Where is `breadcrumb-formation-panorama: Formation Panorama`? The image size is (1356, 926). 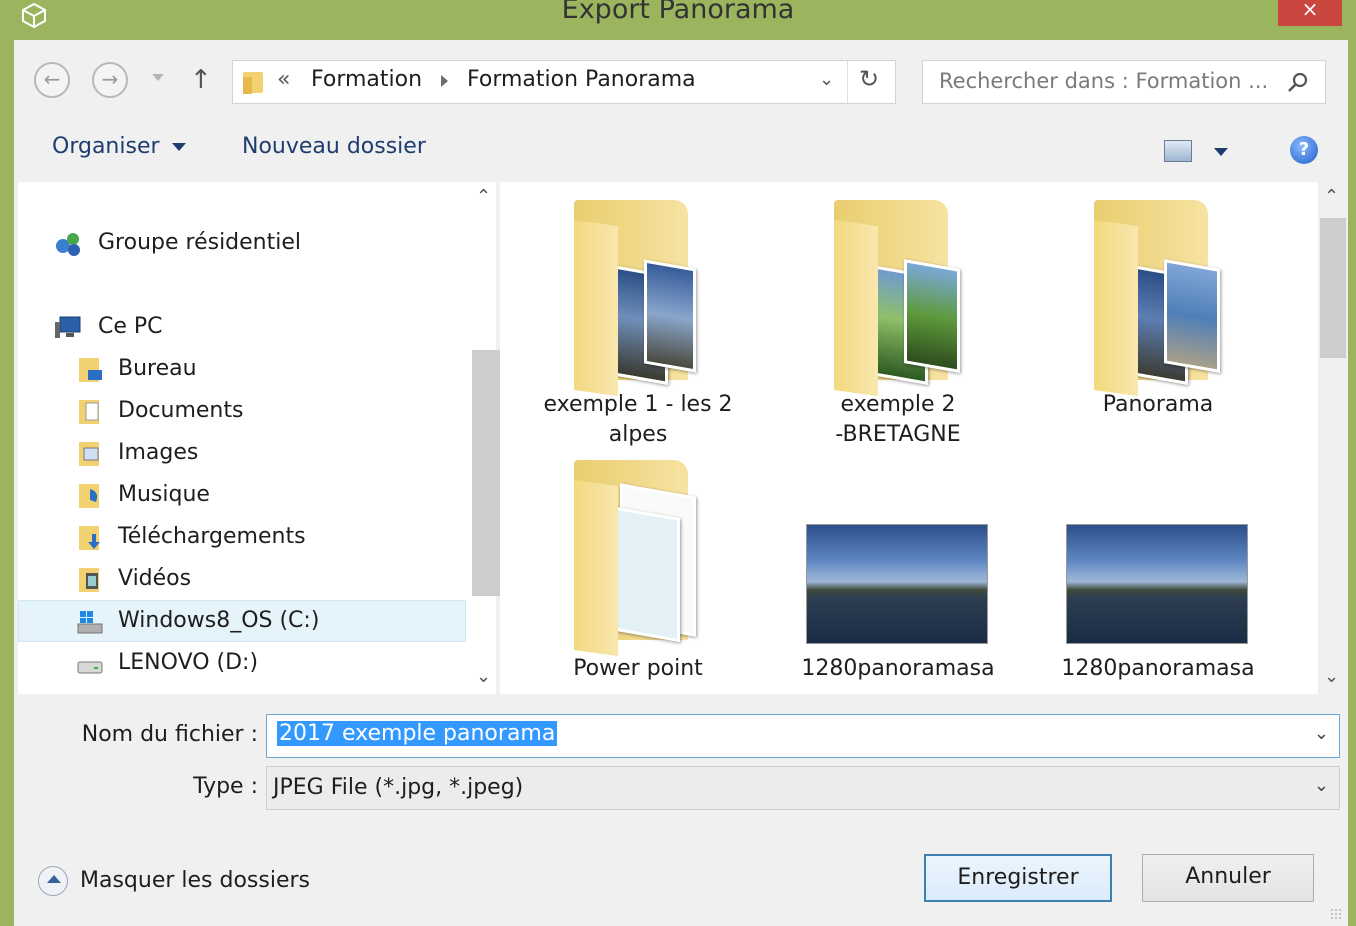
breadcrumb-formation-panorama: Formation Panorama is located at coordinates (581, 79).